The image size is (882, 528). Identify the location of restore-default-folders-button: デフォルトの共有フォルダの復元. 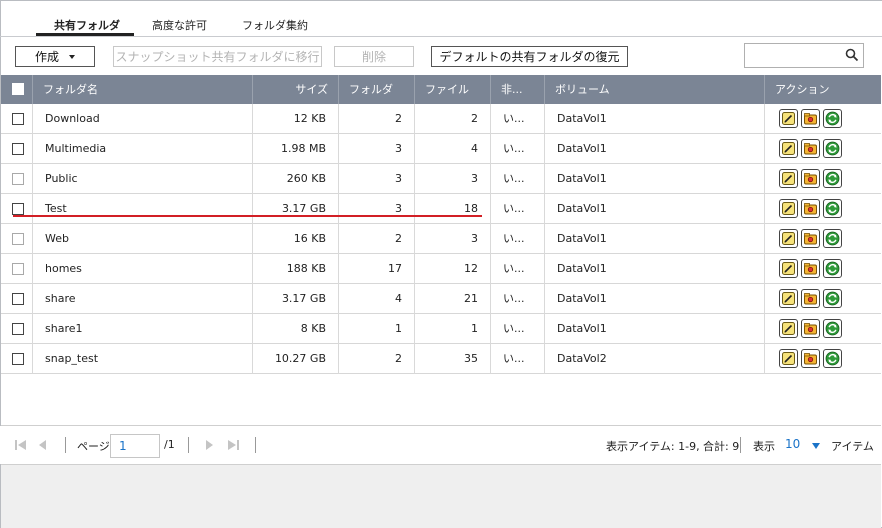
(529, 56).